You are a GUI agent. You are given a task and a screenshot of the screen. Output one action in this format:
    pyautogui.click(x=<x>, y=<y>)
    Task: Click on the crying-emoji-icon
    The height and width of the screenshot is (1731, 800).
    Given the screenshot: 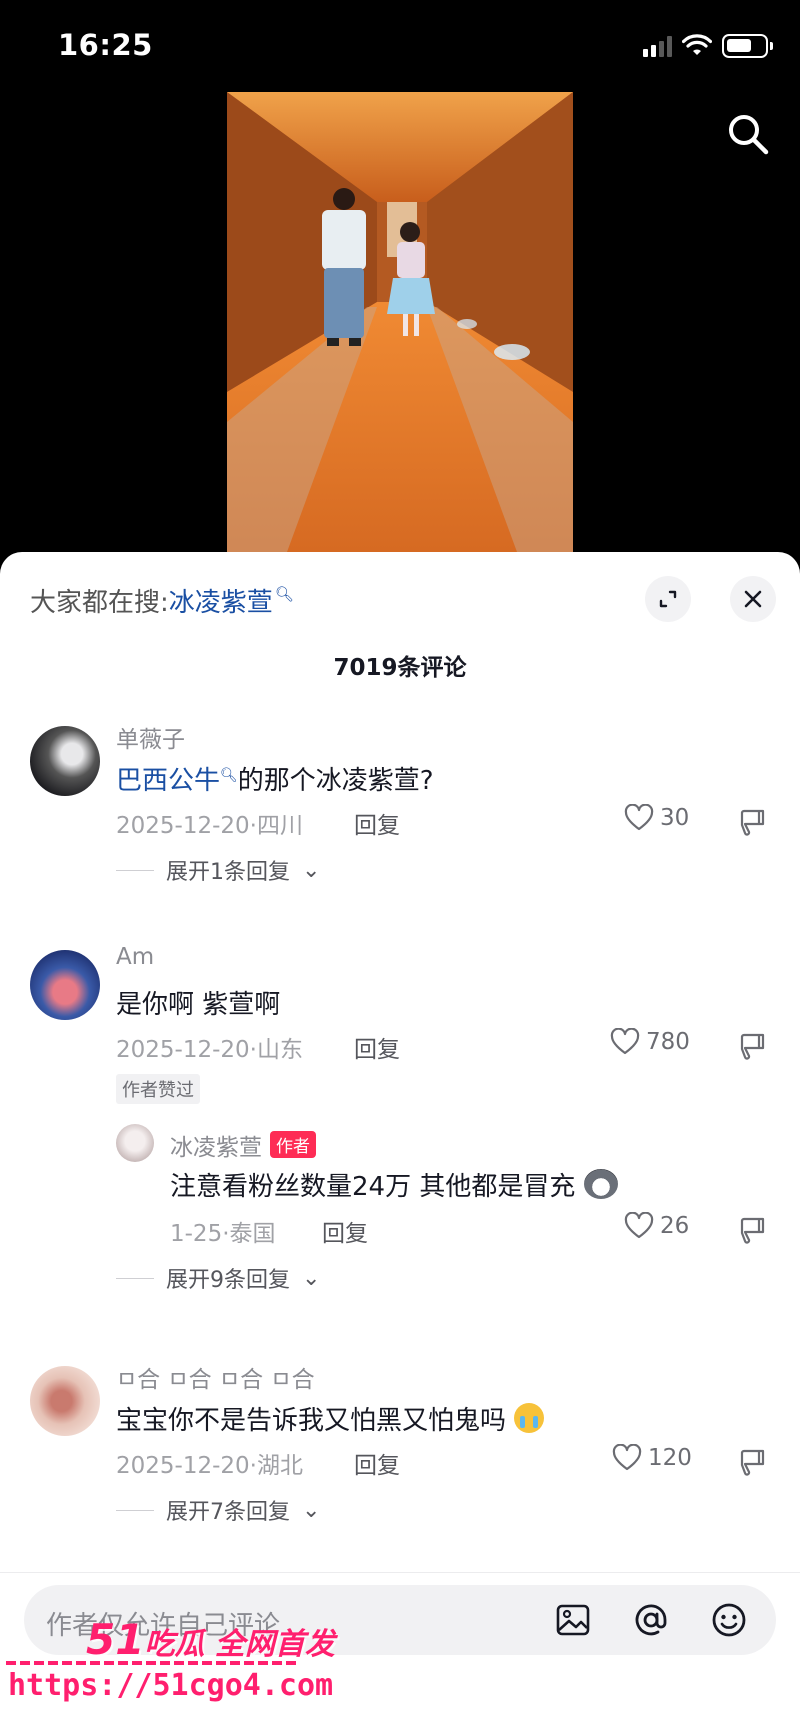 What is the action you would take?
    pyautogui.click(x=529, y=1418)
    